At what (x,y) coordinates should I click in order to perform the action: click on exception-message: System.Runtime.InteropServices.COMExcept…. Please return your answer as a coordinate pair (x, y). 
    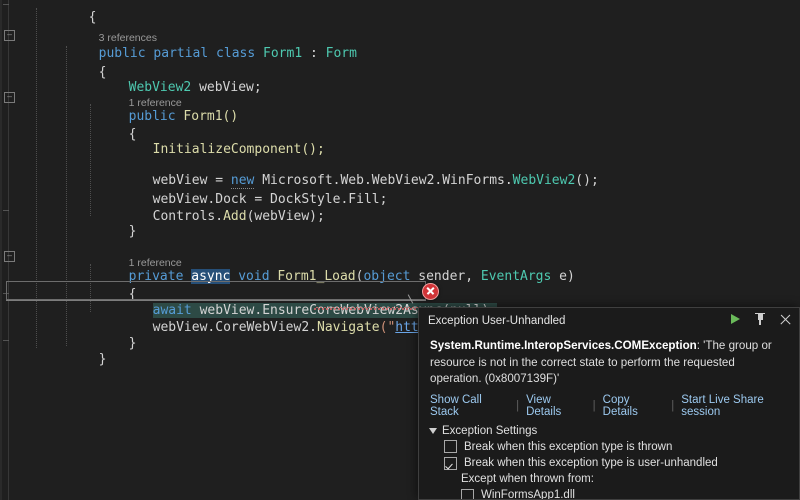
    Looking at the image, I should click on (609, 360).